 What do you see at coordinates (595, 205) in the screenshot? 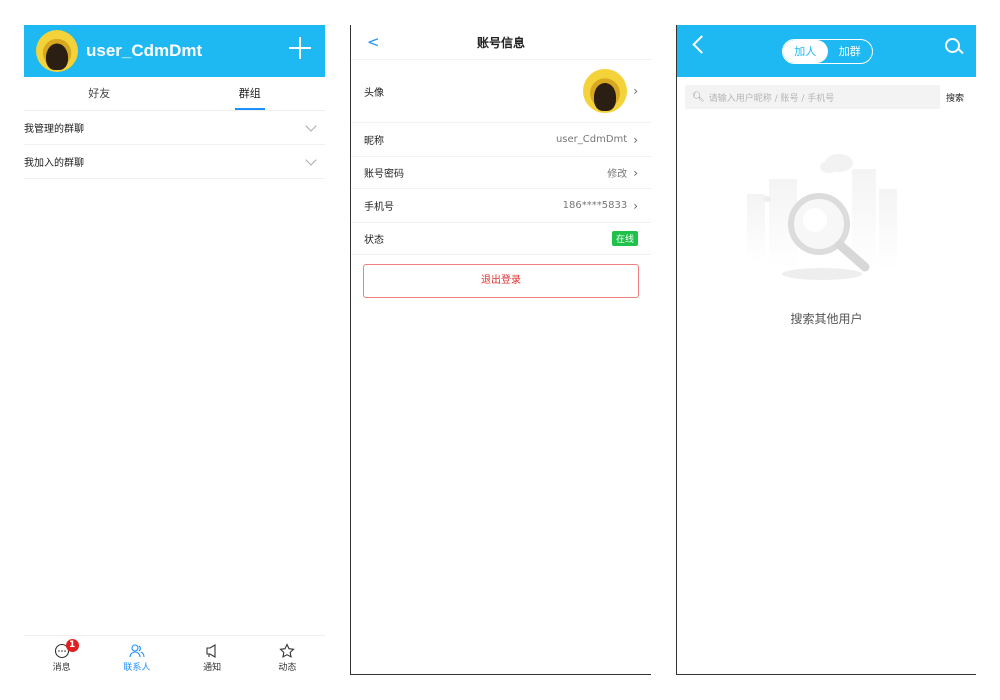
I see `phone-value: 186****5833` at bounding box center [595, 205].